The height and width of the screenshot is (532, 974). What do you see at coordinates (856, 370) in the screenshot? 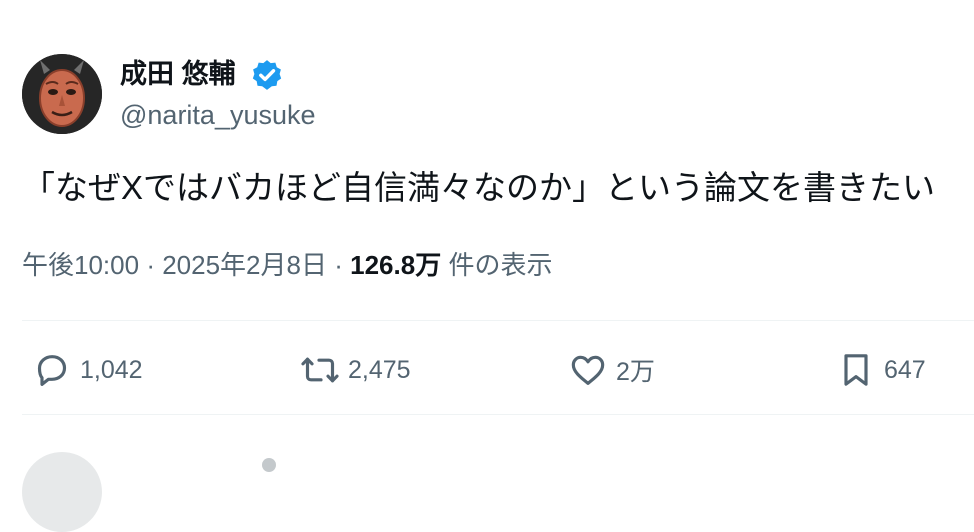
I see `bookmark-icon` at bounding box center [856, 370].